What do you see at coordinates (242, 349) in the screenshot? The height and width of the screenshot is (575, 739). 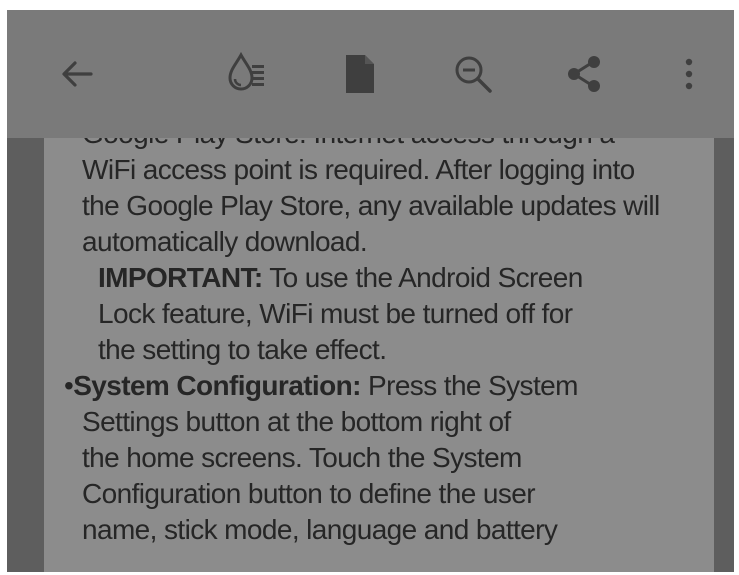 I see `important-note-line: the setting to take effect.` at bounding box center [242, 349].